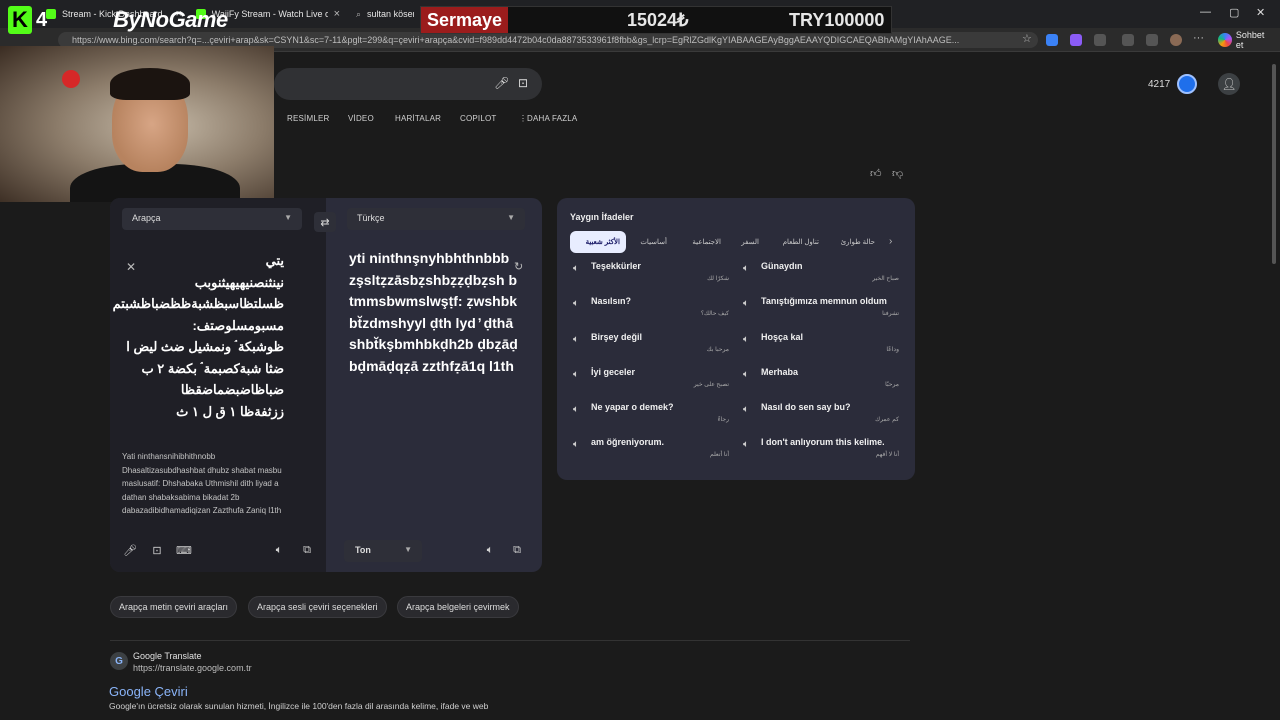 This screenshot has width=1280, height=720. Describe the element at coordinates (887, 420) in the screenshot. I see `phrase-arabic: كم عمرك` at that location.